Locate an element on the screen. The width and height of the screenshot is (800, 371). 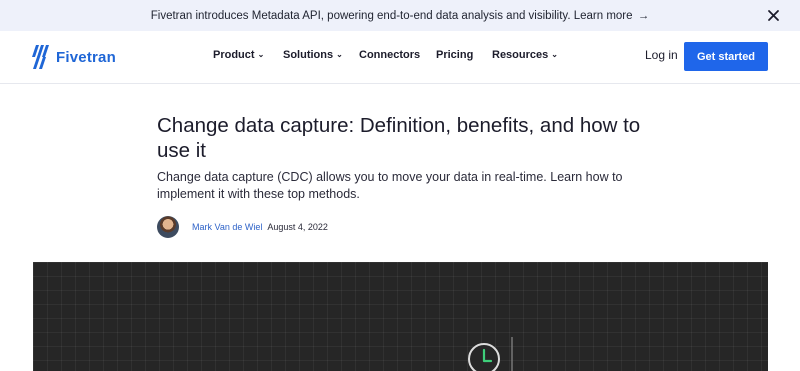
clock-icon is located at coordinates (484, 357).